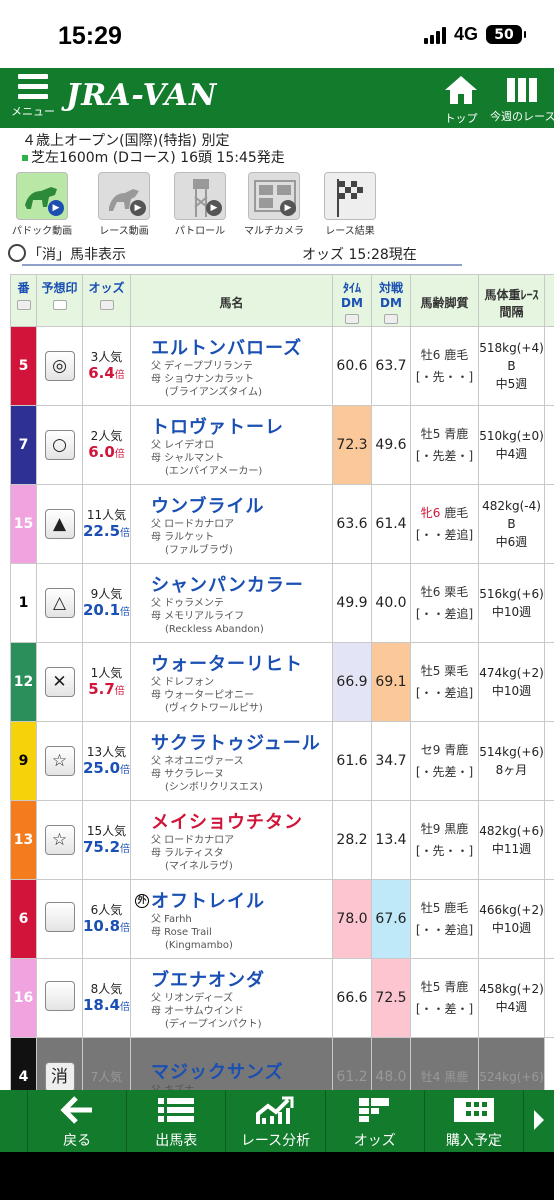 The width and height of the screenshot is (554, 1200). What do you see at coordinates (444, 614) in the screenshot?
I see `running-style: [・・差追]` at bounding box center [444, 614].